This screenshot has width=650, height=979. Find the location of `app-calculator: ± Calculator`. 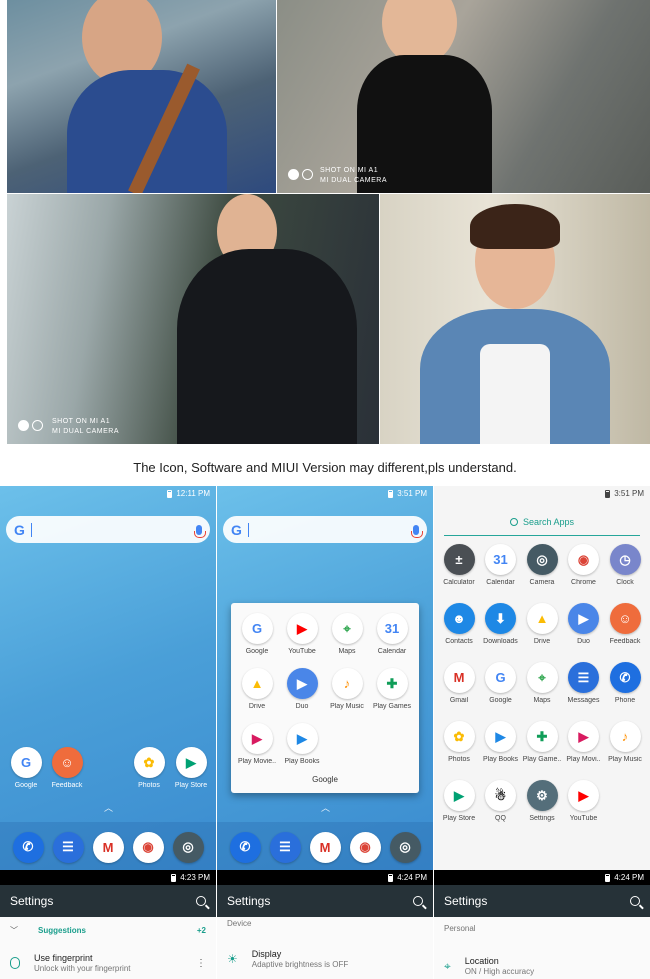

app-calculator: ± Calculator is located at coordinates (459, 565).